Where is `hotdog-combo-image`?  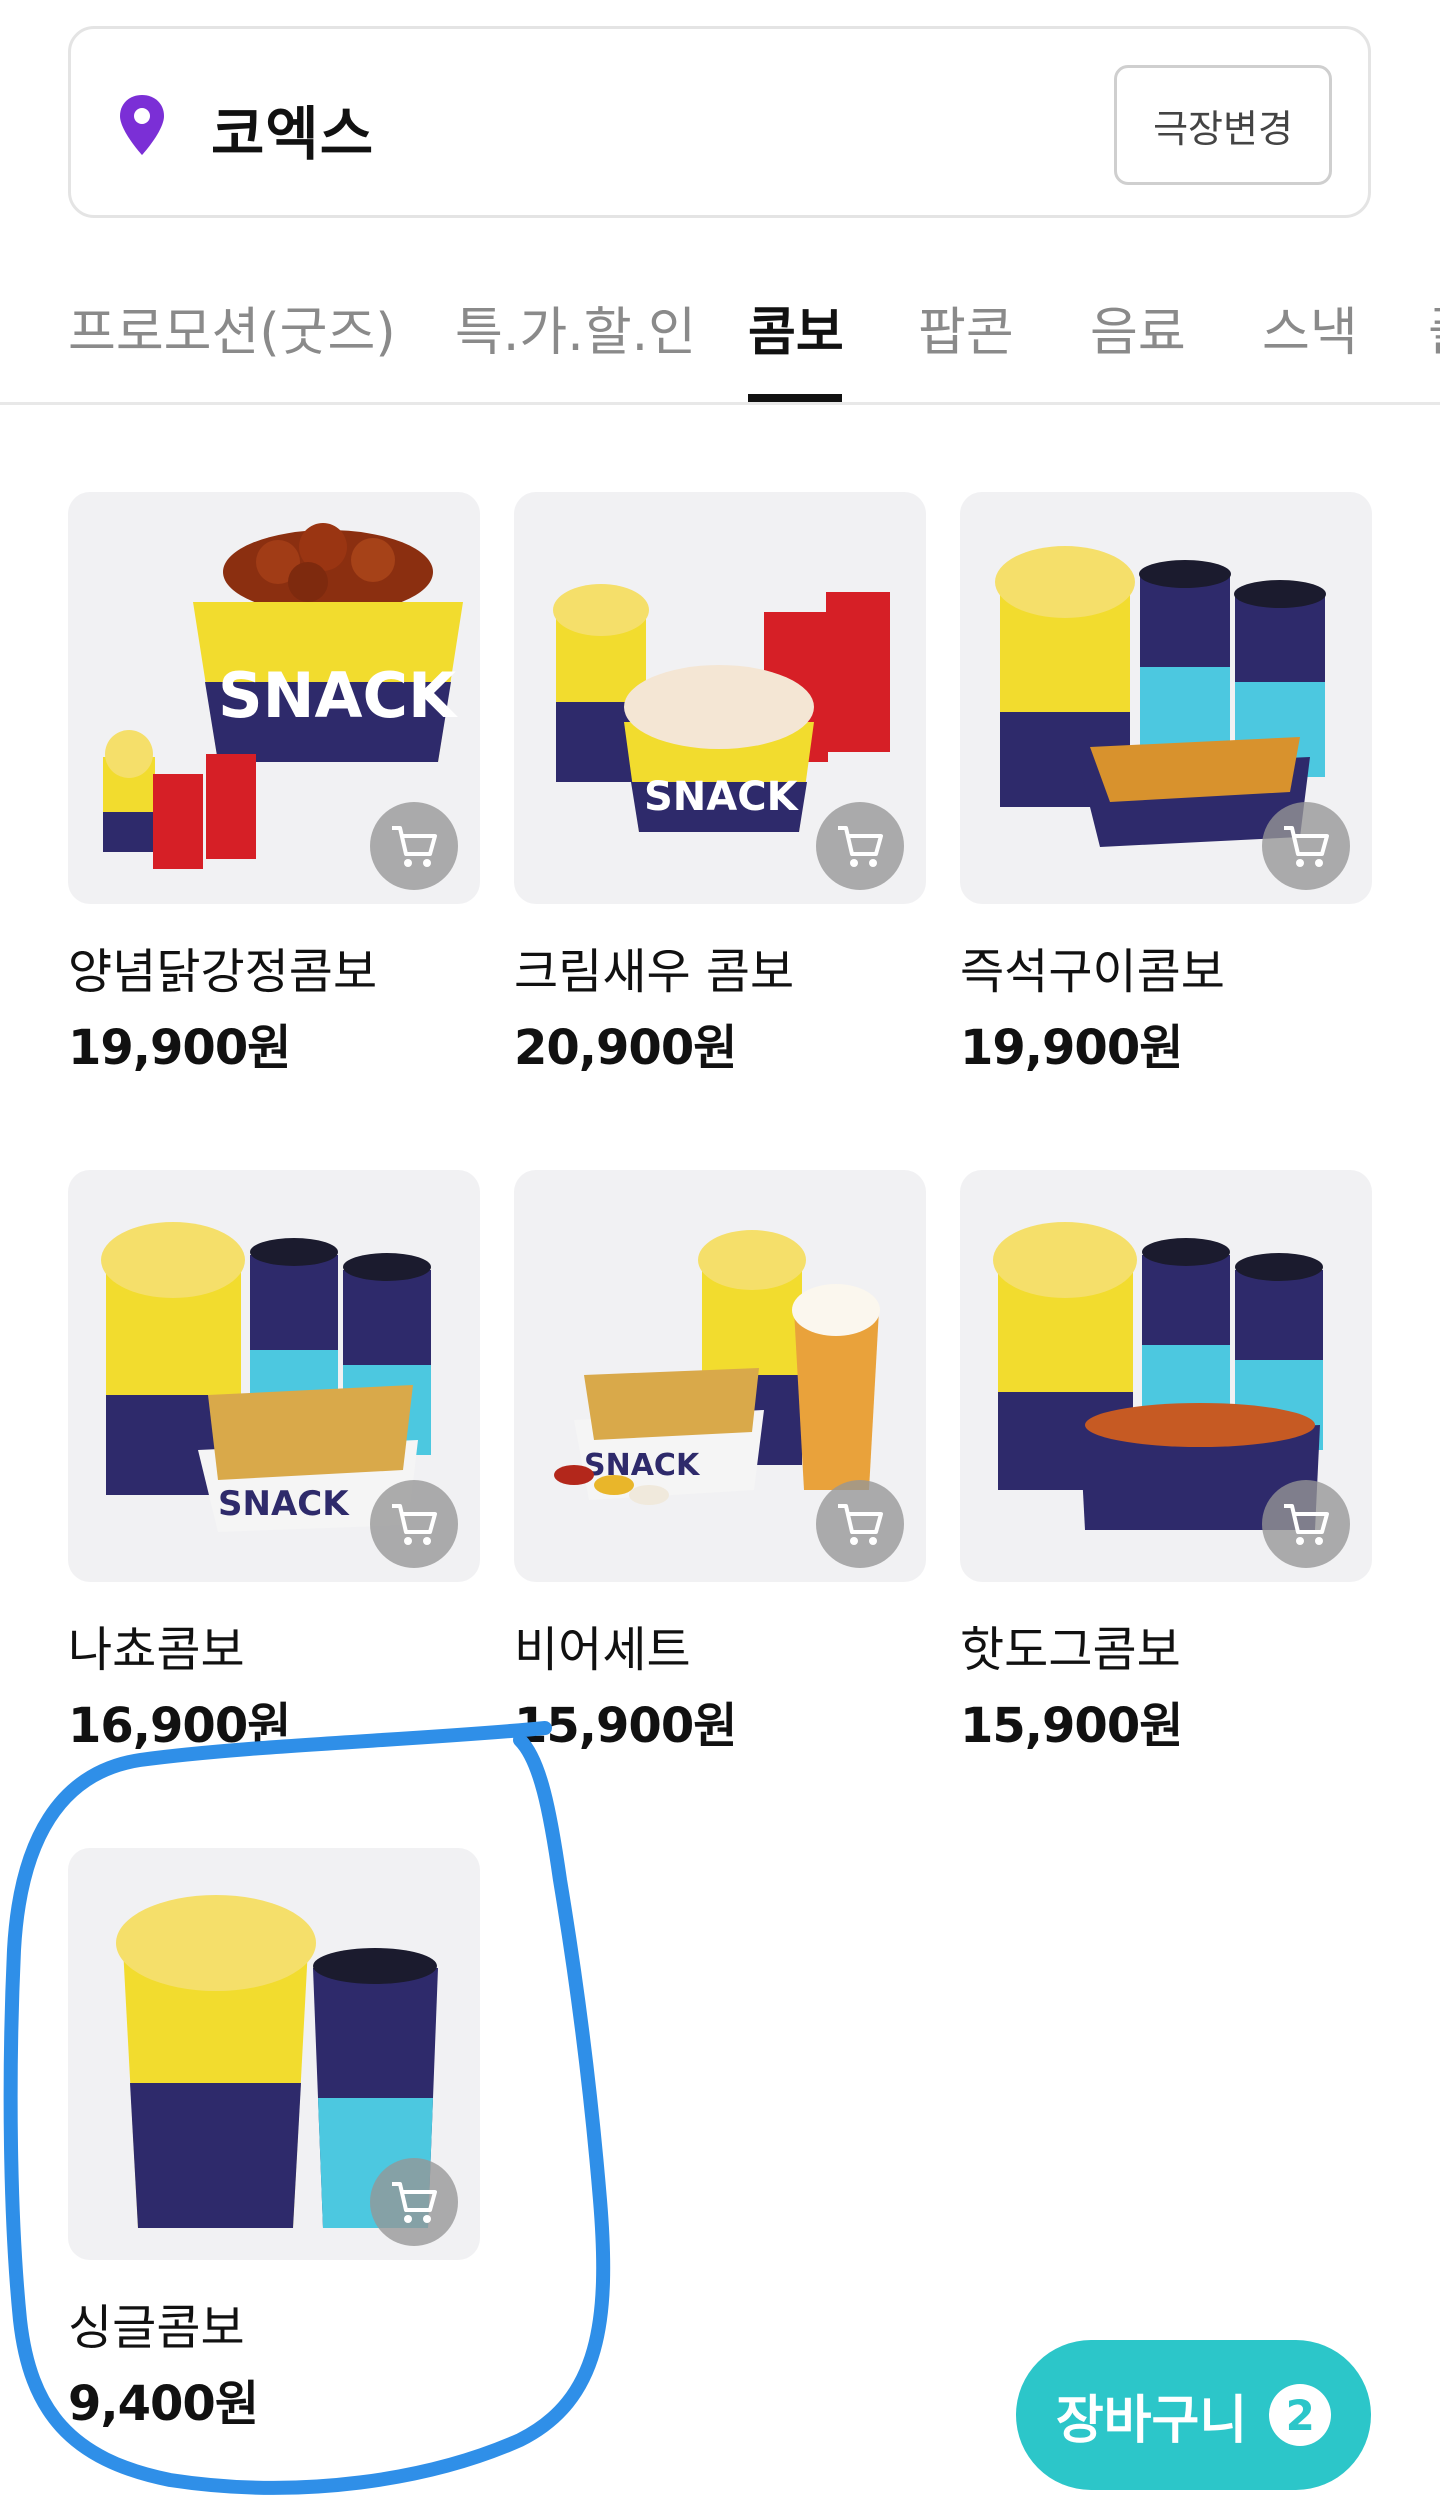 hotdog-combo-image is located at coordinates (1166, 1376).